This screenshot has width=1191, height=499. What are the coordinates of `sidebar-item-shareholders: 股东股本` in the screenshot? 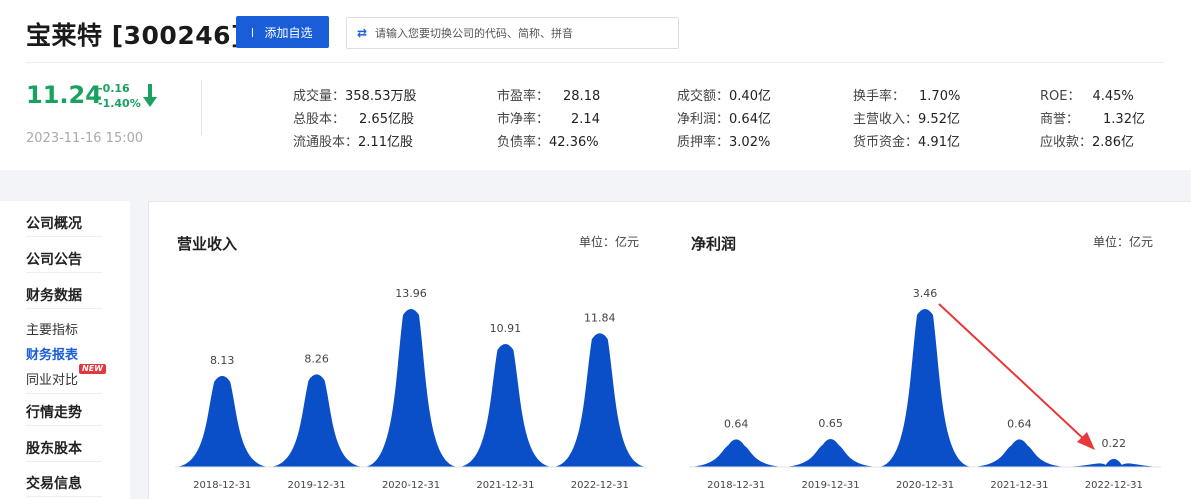 It's located at (54, 448).